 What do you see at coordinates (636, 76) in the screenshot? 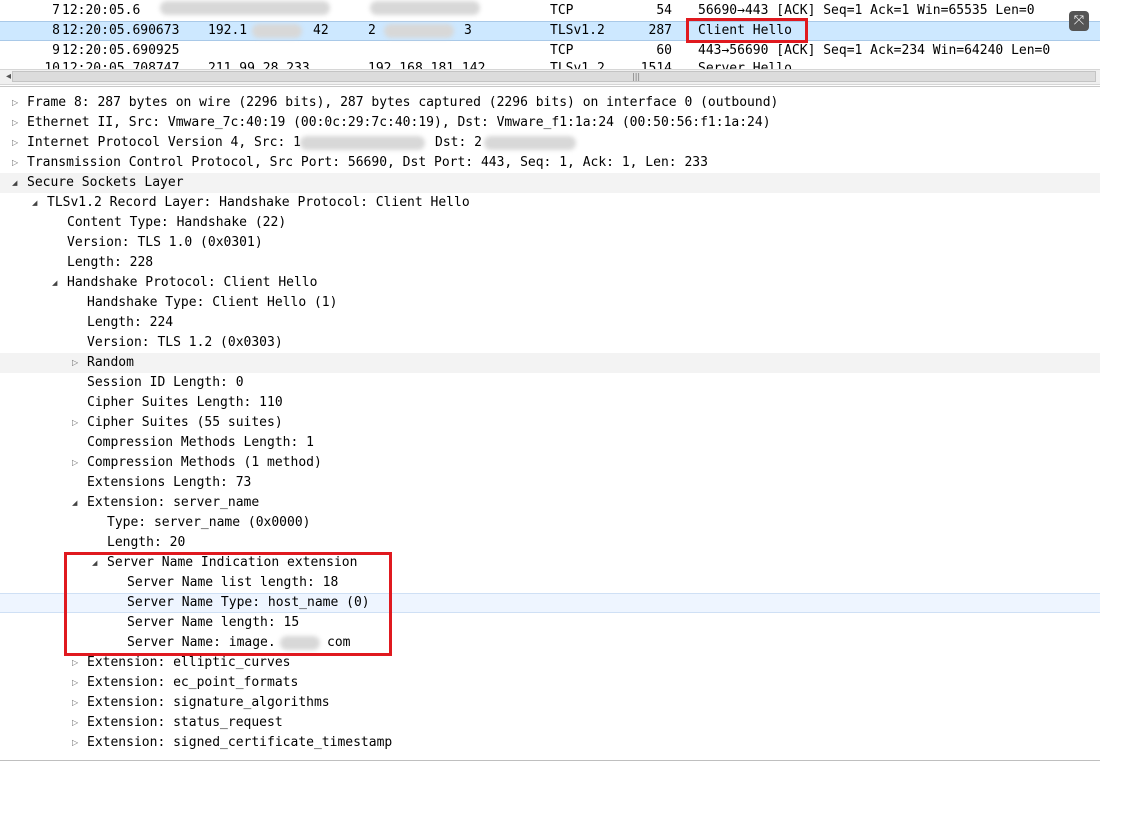
I see `scrollbar-grip-icon: |||` at bounding box center [636, 76].